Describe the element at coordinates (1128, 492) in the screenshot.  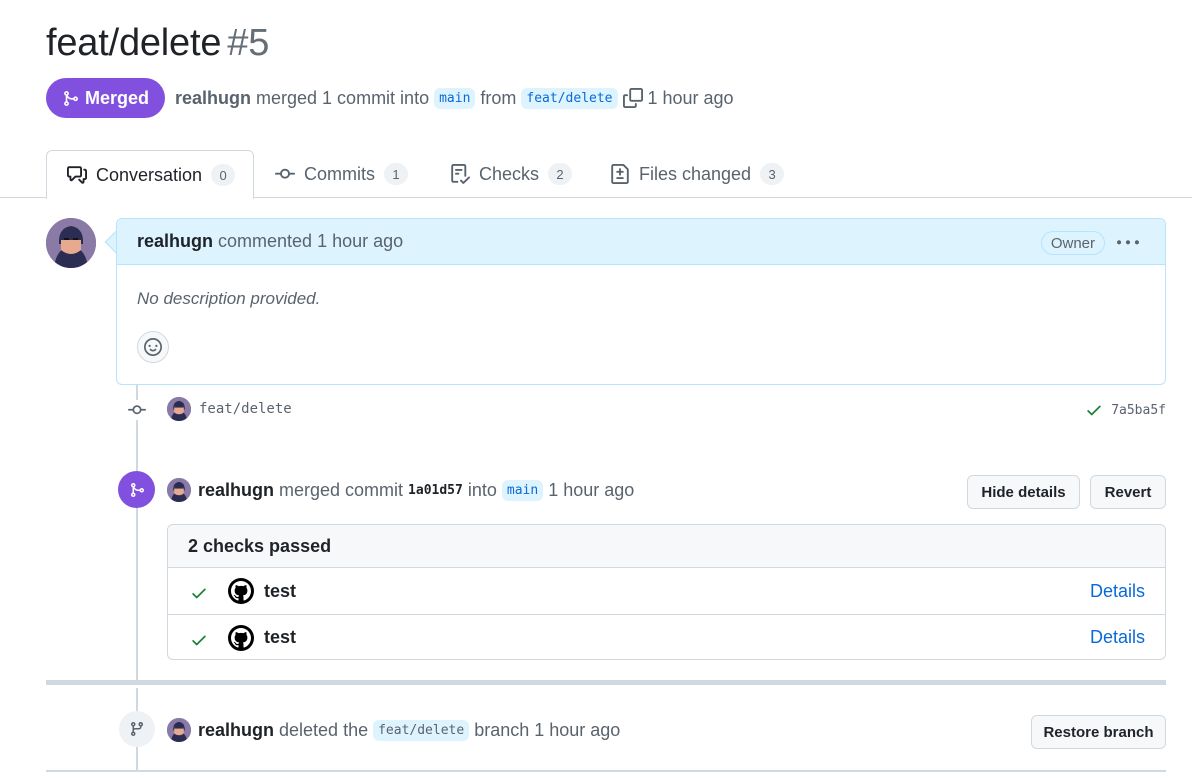
I see `revert-button: Revert` at that location.